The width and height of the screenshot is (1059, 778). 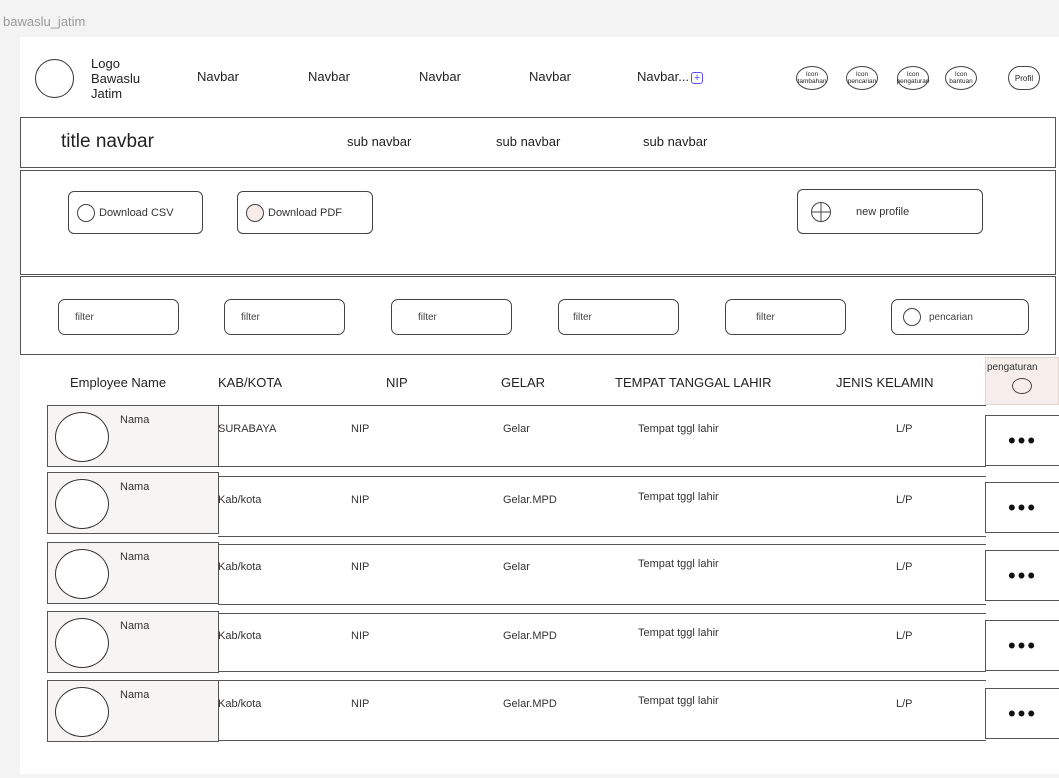 I want to click on sub-navbar-item-1: sub navbar, so click(x=379, y=141).